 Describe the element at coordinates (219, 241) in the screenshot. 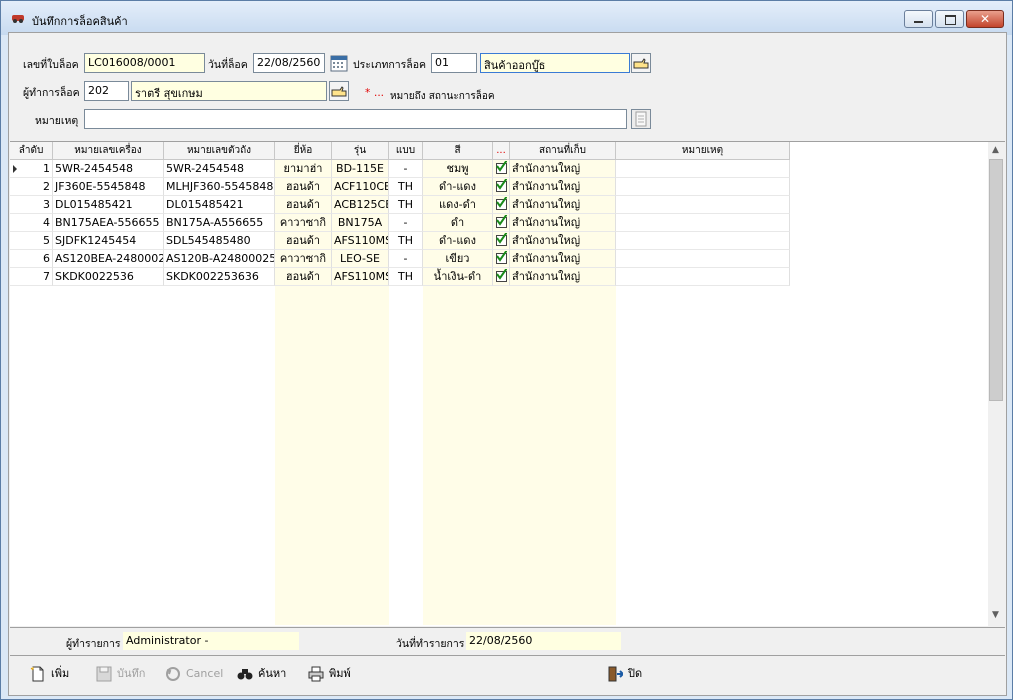

I see `cell-chassis-no: SDL545485480` at that location.